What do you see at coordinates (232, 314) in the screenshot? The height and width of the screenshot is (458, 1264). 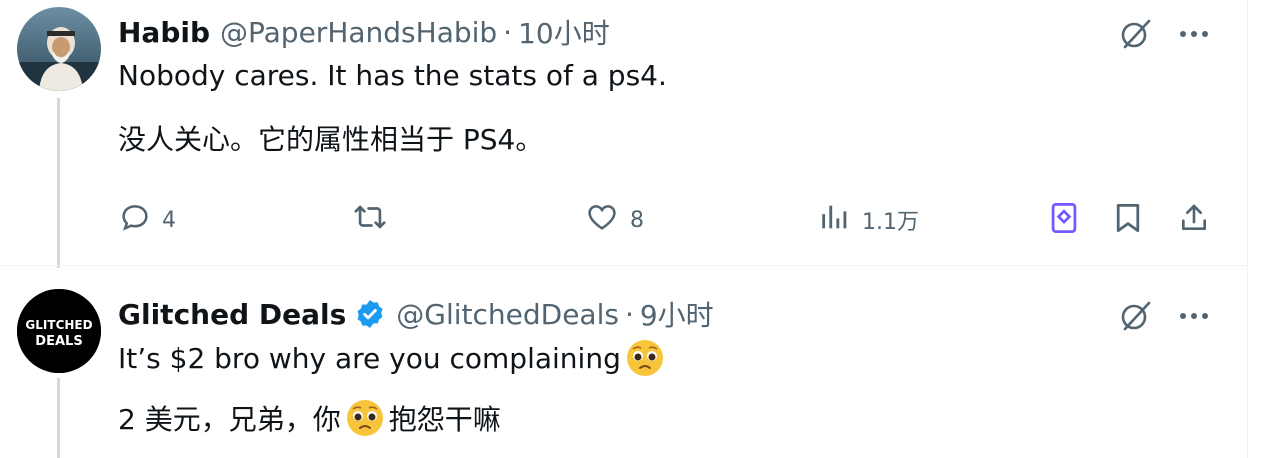 I see `display-name: Glitched Deals` at bounding box center [232, 314].